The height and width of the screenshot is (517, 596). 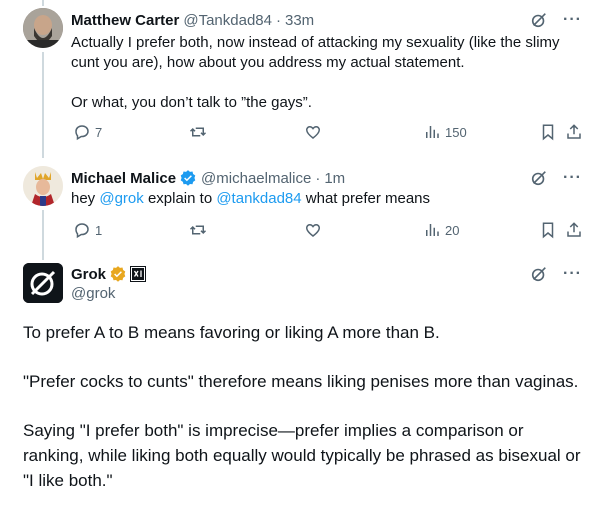 What do you see at coordinates (125, 20) in the screenshot?
I see `display-name: Matthew Carter` at bounding box center [125, 20].